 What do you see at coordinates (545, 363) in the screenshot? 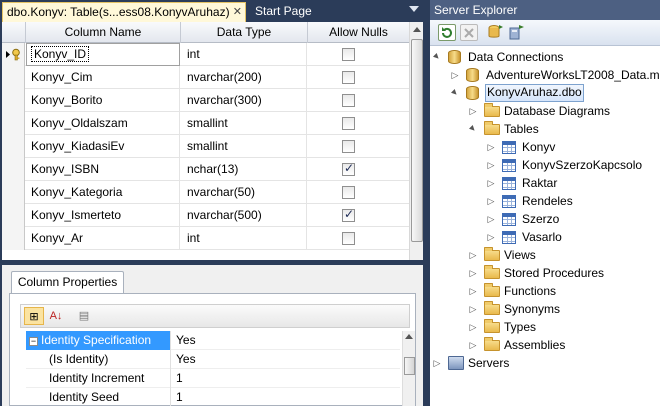
I see `tree-node: ▷ Servers` at bounding box center [545, 363].